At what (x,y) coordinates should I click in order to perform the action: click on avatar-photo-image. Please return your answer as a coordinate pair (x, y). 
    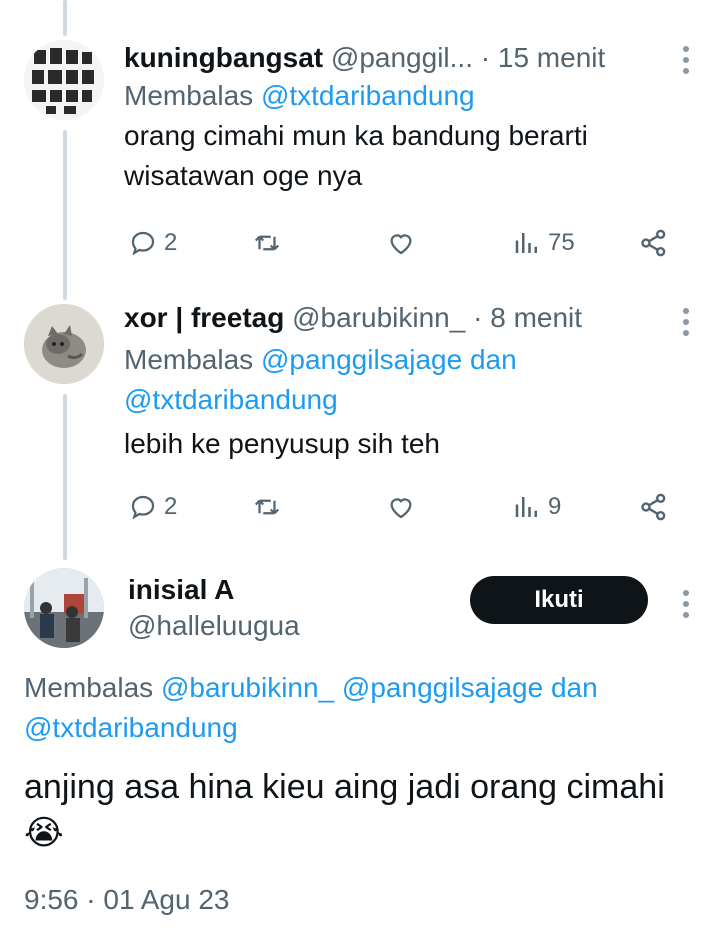
    Looking at the image, I should click on (64, 608).